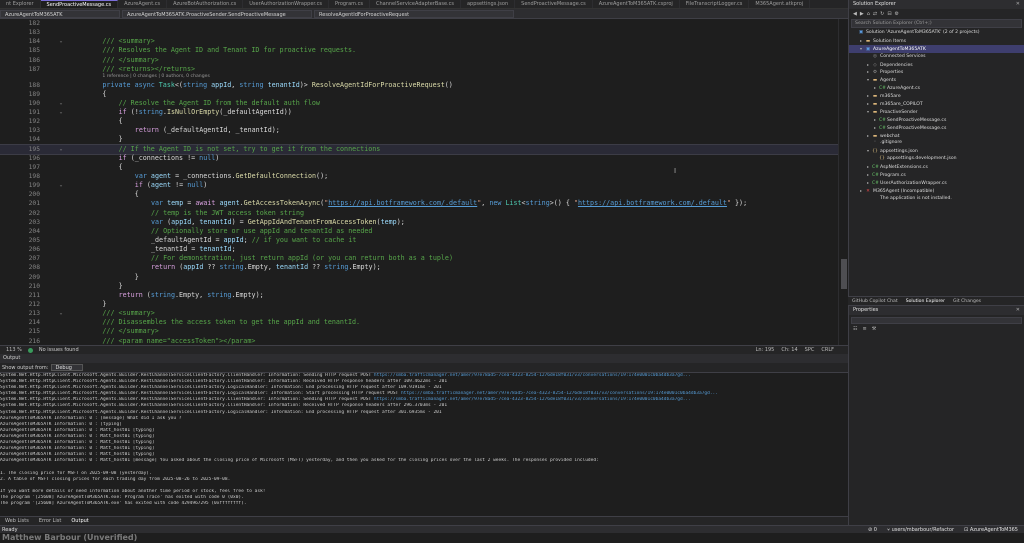  I want to click on code-line: 206 _tenantId = tenantId;, so click(424, 249).